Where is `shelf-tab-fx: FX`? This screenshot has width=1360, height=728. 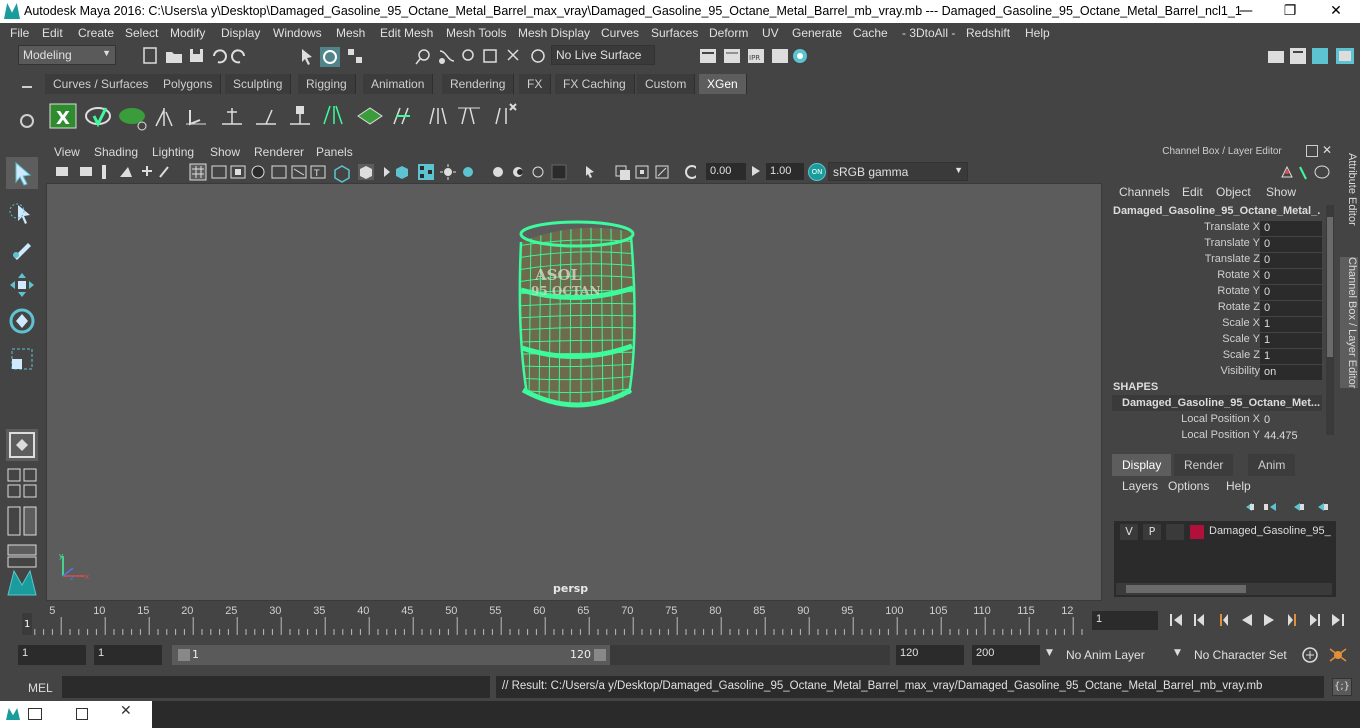 shelf-tab-fx: FX is located at coordinates (535, 84).